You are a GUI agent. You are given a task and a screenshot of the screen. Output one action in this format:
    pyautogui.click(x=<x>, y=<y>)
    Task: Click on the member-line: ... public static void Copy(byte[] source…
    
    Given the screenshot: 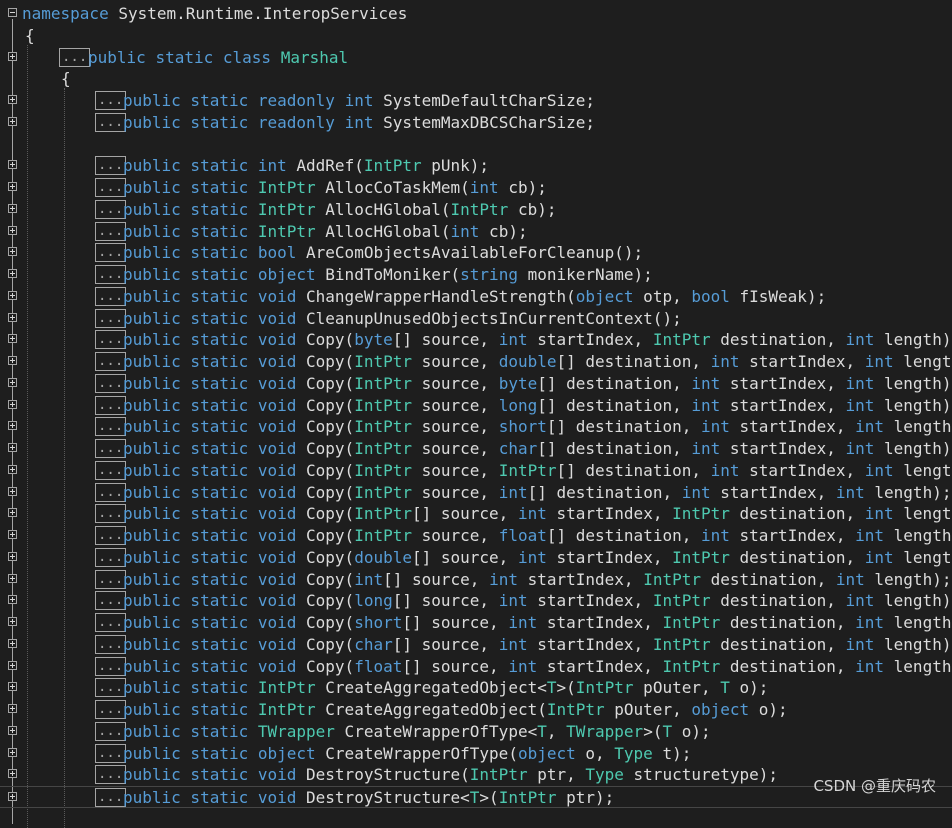 What is the action you would take?
    pyautogui.click(x=476, y=340)
    